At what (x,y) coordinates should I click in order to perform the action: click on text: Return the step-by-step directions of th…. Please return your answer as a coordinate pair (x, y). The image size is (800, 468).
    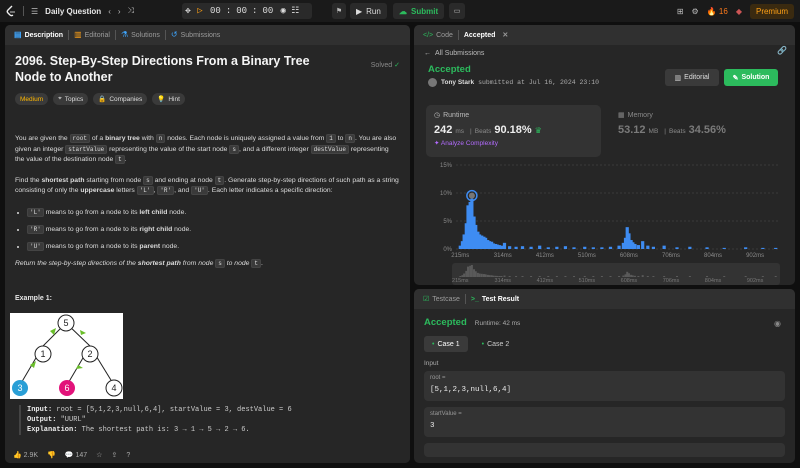
    Looking at the image, I should click on (76, 263).